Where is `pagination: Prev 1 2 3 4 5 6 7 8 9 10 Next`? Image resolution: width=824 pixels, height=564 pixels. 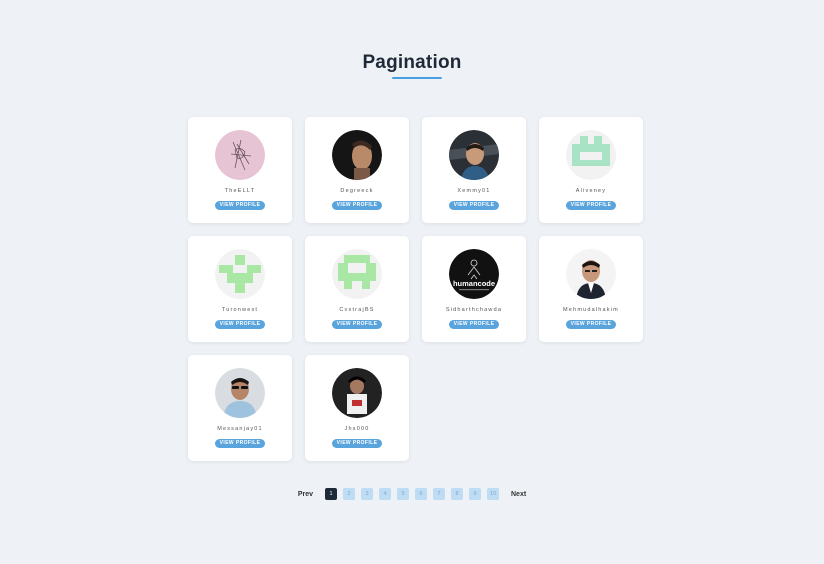 pagination: Prev 1 2 3 4 5 6 7 8 9 10 Next is located at coordinates (412, 494).